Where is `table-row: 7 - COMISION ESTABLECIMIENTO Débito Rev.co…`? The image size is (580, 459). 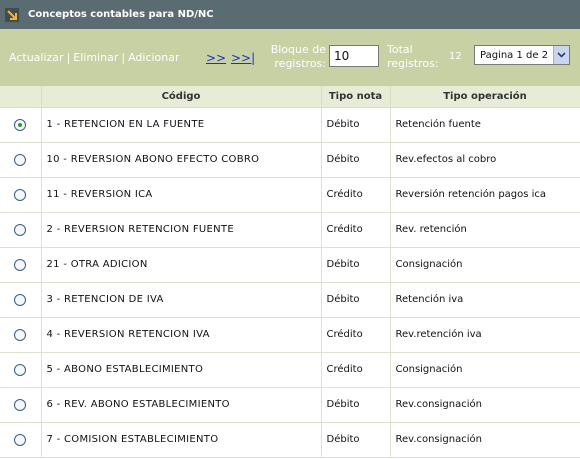 table-row: 7 - COMISION ESTABLECIMIENTO Débito Rev.co… is located at coordinates (290, 440).